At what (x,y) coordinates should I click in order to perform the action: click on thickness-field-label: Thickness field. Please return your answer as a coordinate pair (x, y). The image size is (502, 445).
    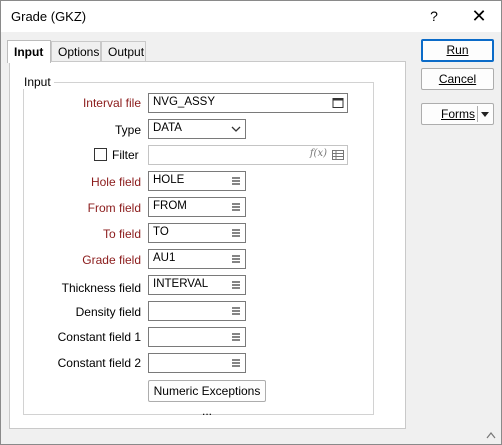
    Looking at the image, I should click on (101, 288).